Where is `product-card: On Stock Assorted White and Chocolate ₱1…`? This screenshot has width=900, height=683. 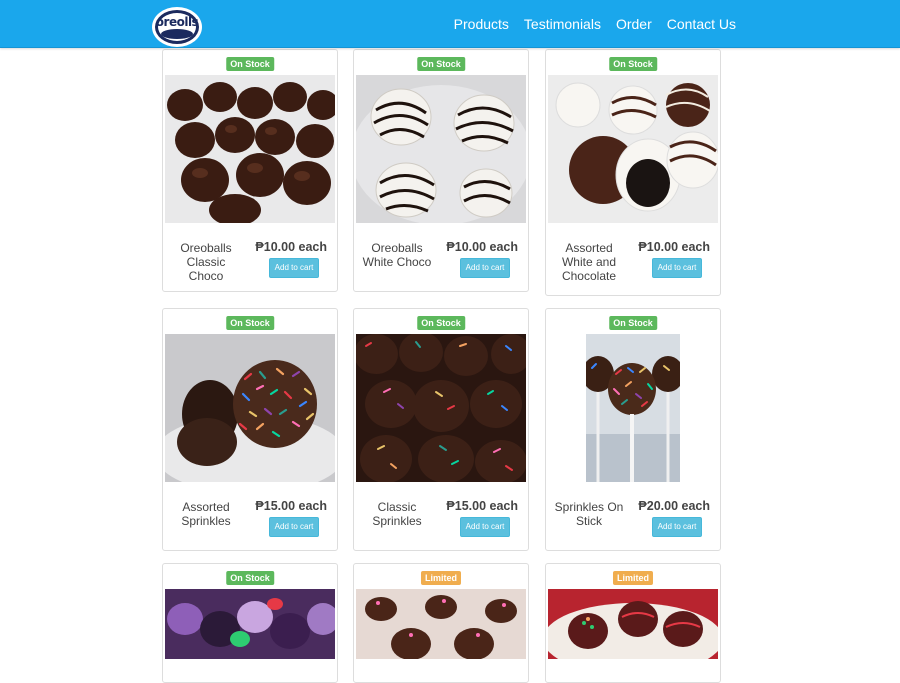
product-card: On Stock Assorted White and Chocolate ₱1… is located at coordinates (633, 172).